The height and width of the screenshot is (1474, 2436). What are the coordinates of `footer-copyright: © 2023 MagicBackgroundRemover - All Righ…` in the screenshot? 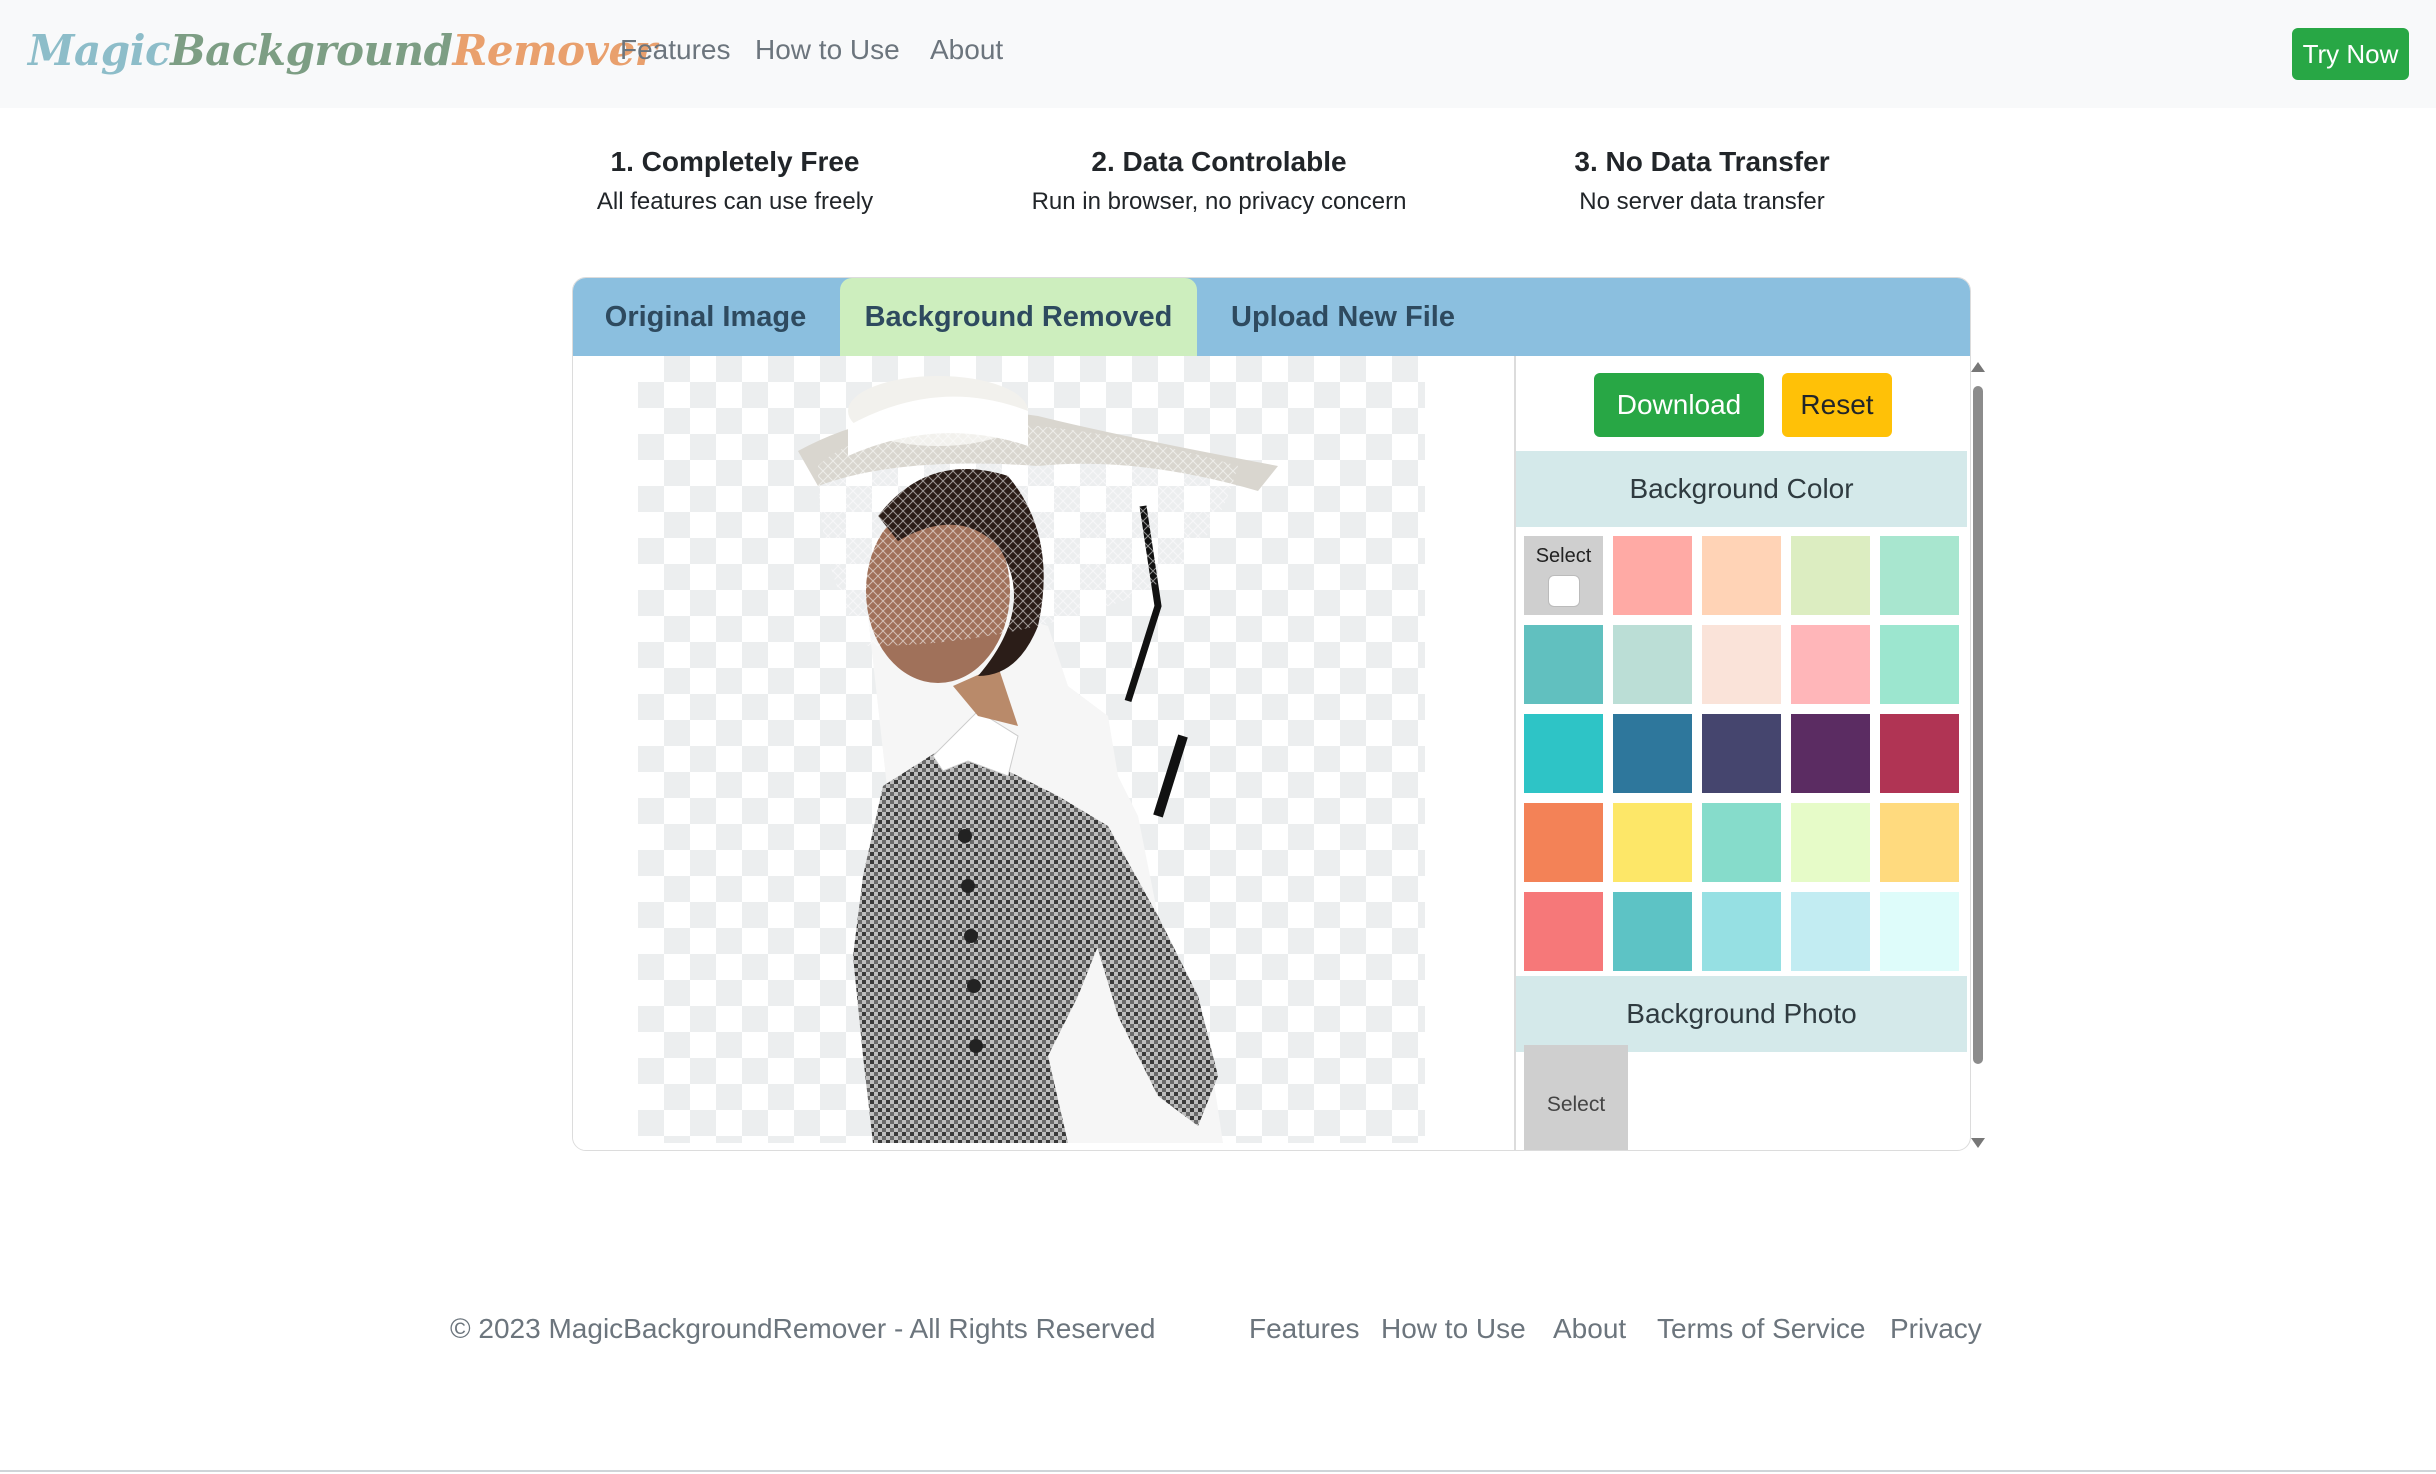 It's located at (803, 1328).